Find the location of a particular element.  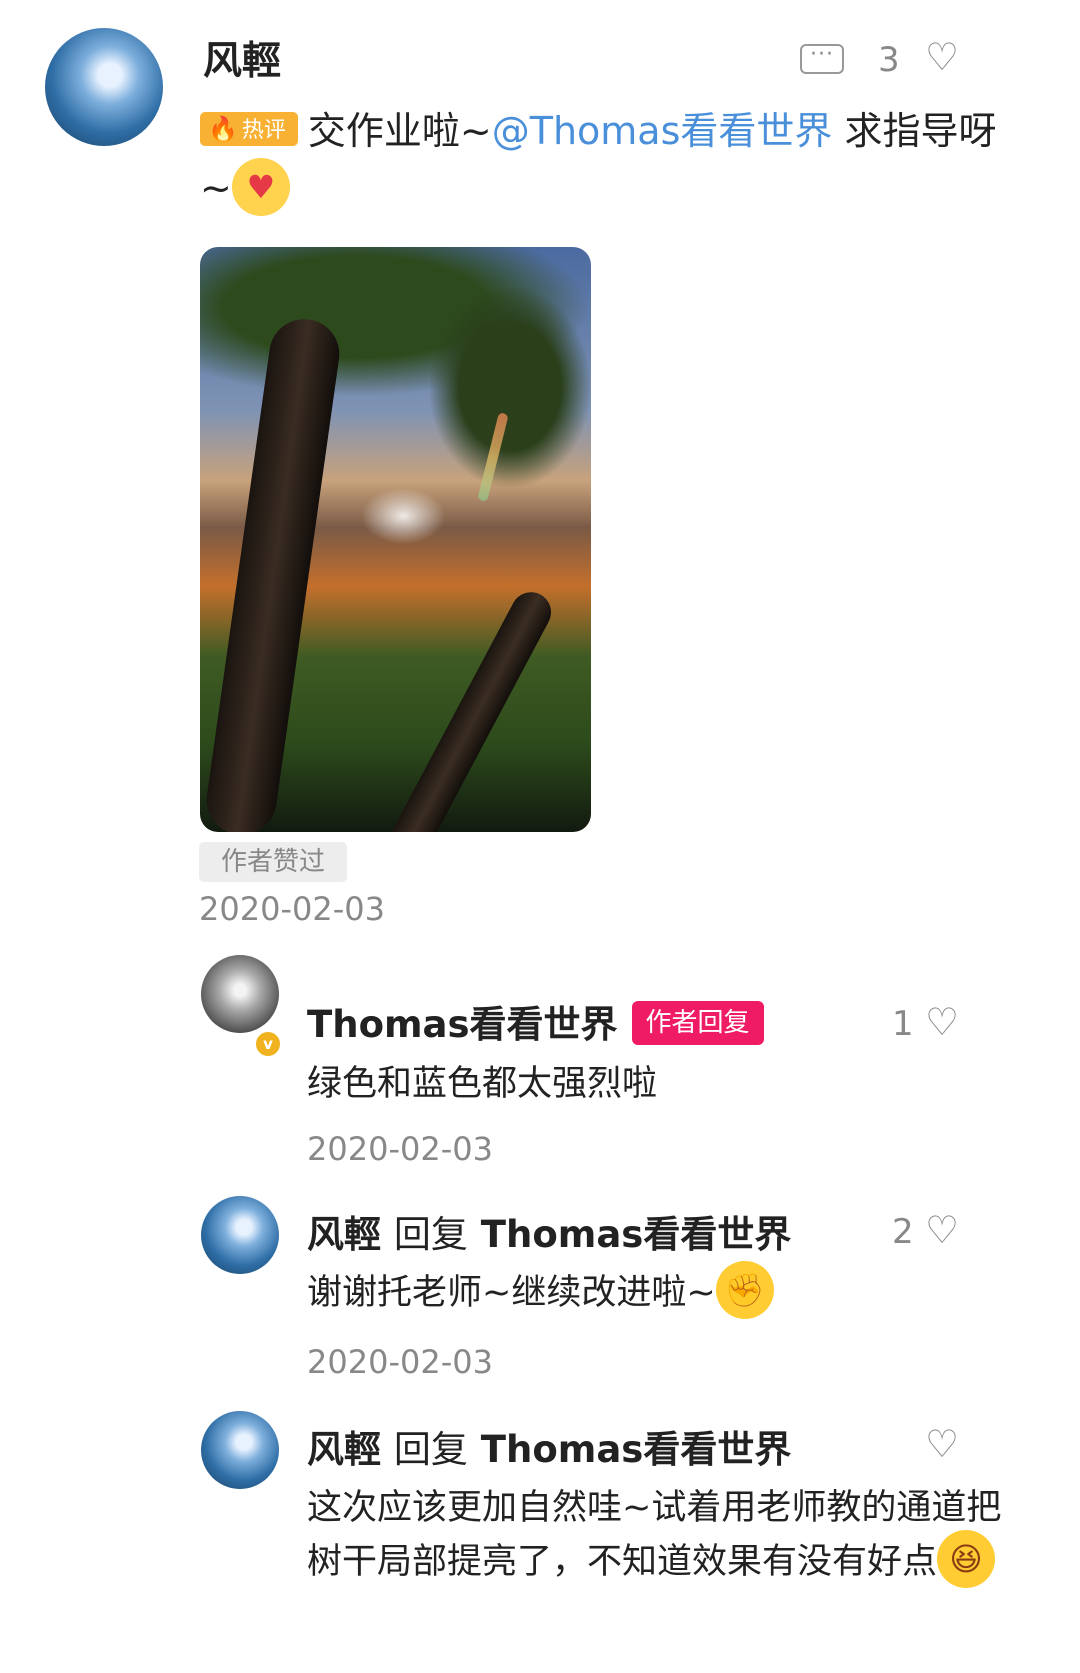

more-options-icon: ··· is located at coordinates (822, 59).